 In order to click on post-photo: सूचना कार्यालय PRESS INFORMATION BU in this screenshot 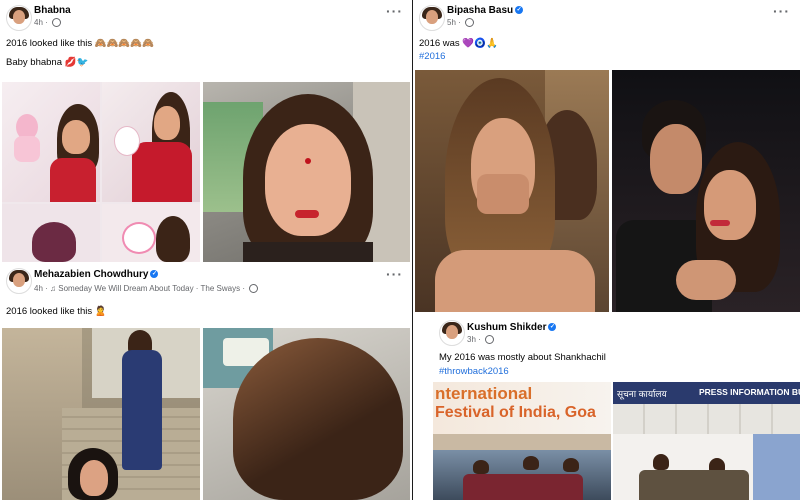, I will do `click(706, 441)`.